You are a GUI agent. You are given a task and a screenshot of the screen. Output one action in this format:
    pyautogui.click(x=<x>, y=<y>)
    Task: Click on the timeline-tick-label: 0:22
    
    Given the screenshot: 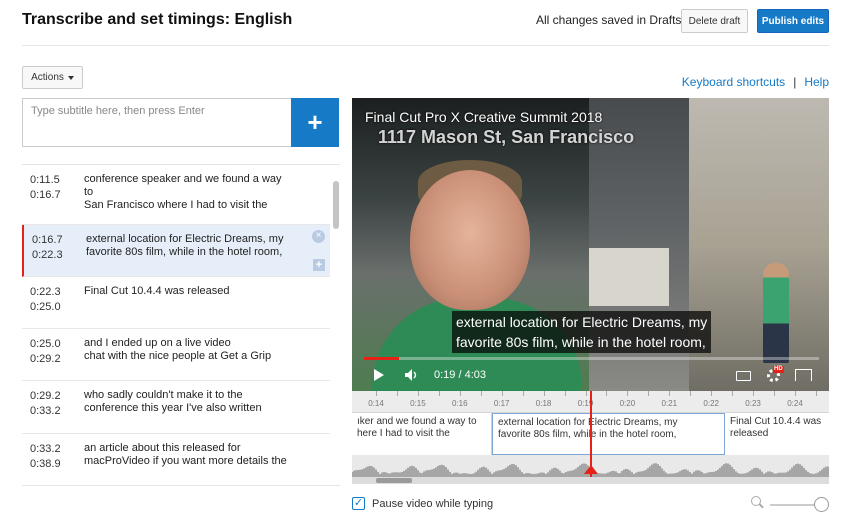 What is the action you would take?
    pyautogui.click(x=711, y=403)
    